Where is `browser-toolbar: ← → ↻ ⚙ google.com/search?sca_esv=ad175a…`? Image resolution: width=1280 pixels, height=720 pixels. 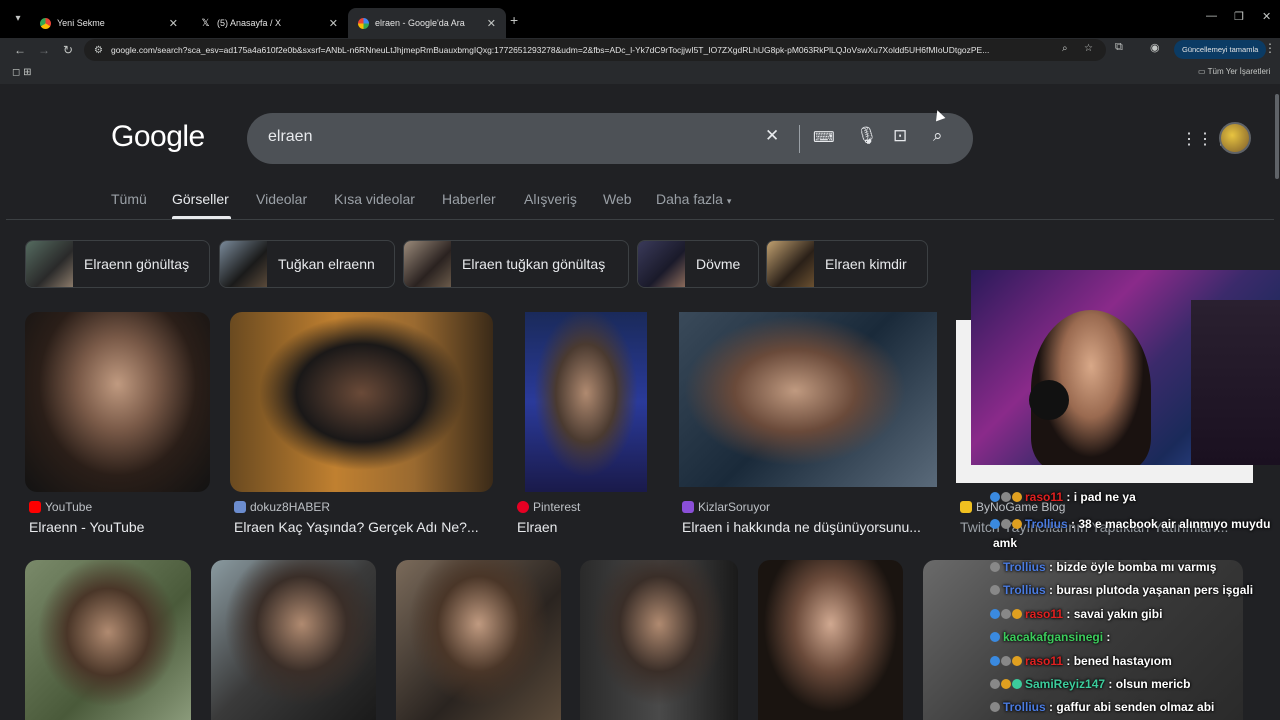 browser-toolbar: ← → ↻ ⚙ google.com/search?sca_esv=ad175a… is located at coordinates (640, 50).